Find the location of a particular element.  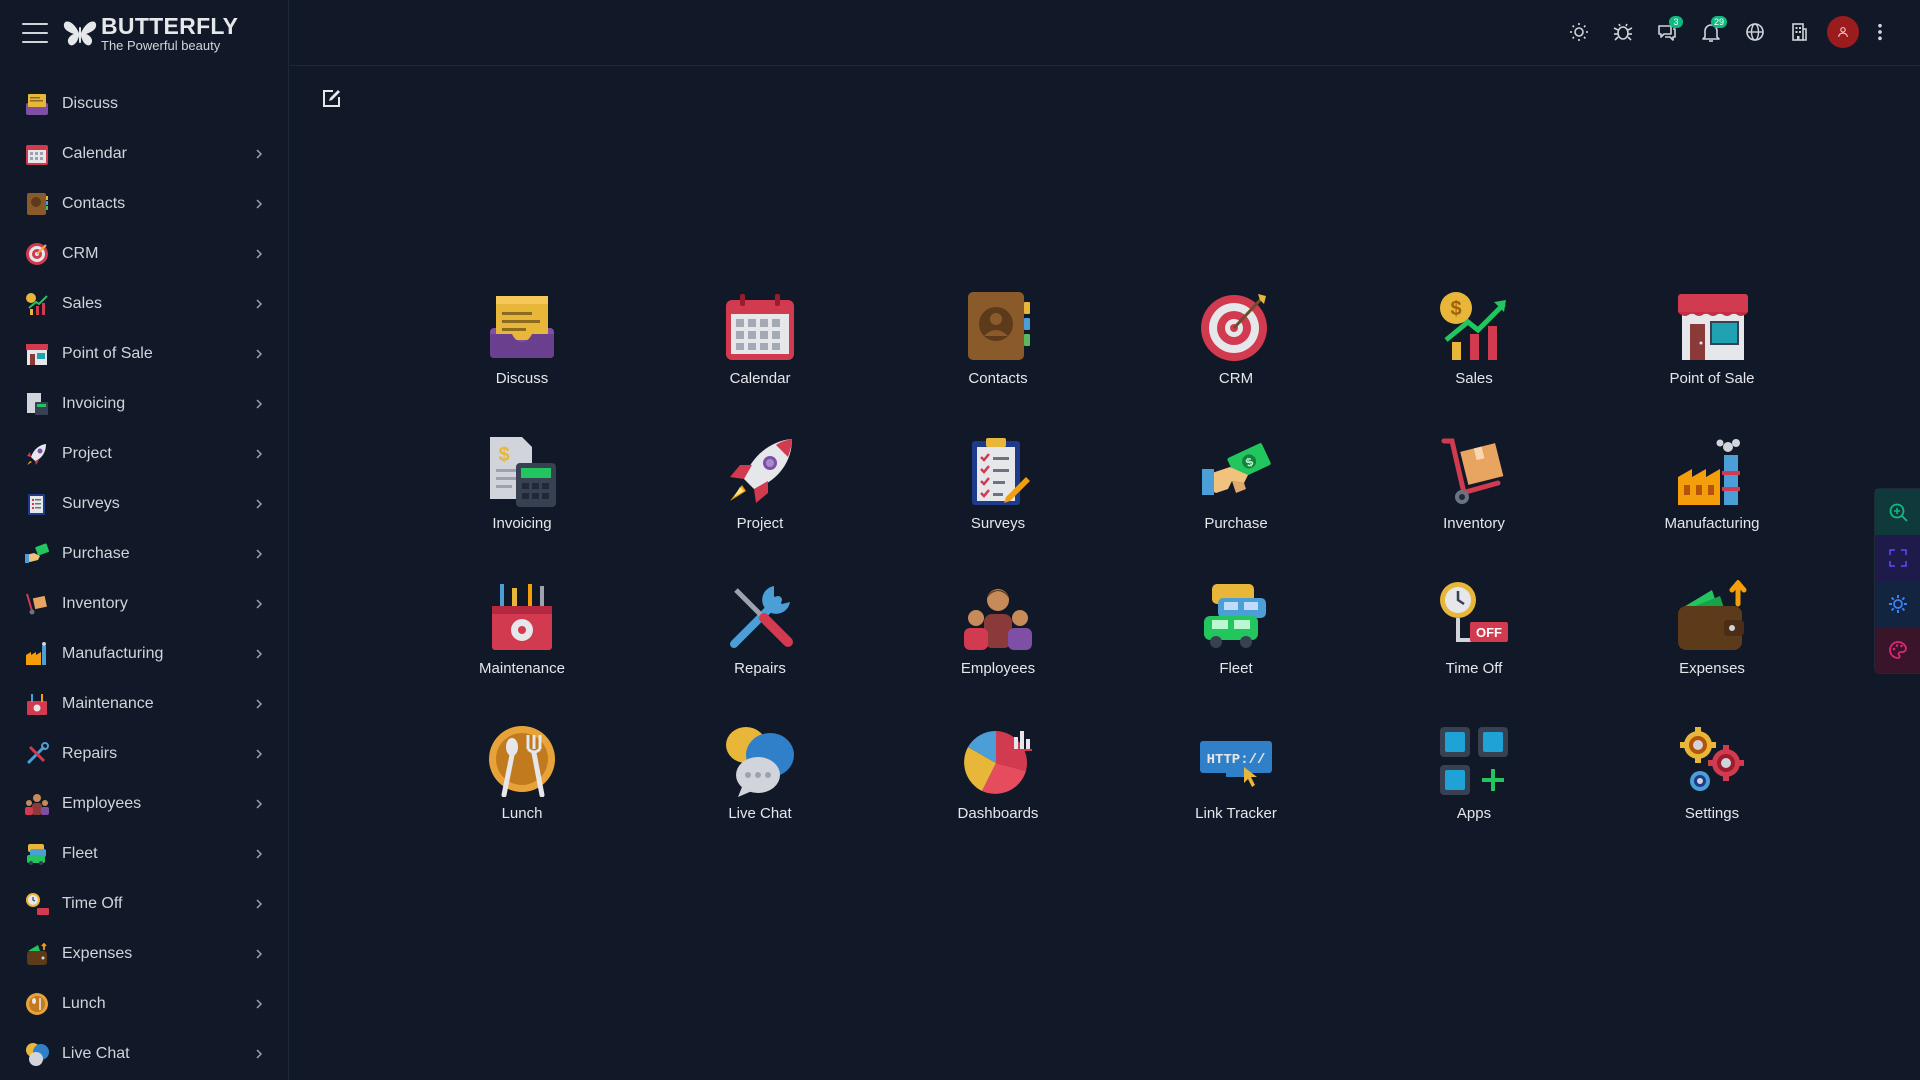

app-label: Live Chat is located at coordinates (760, 813).